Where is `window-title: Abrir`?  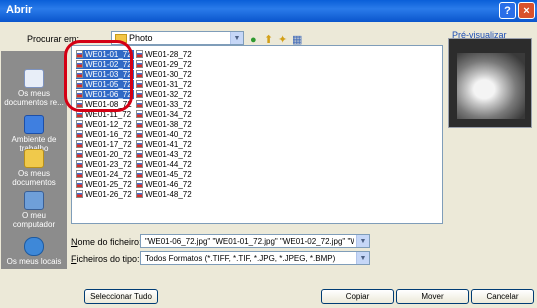 window-title: Abrir is located at coordinates (19, 10).